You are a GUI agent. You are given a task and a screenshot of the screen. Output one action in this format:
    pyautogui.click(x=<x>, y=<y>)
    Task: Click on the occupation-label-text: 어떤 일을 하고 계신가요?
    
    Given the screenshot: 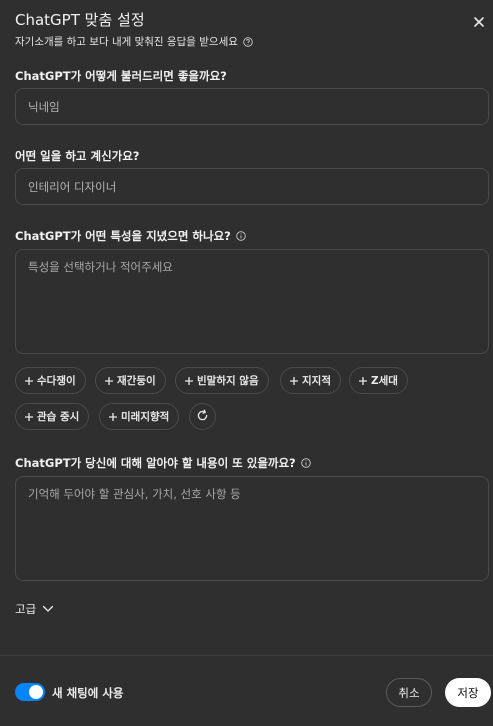 What is the action you would take?
    pyautogui.click(x=77, y=156)
    